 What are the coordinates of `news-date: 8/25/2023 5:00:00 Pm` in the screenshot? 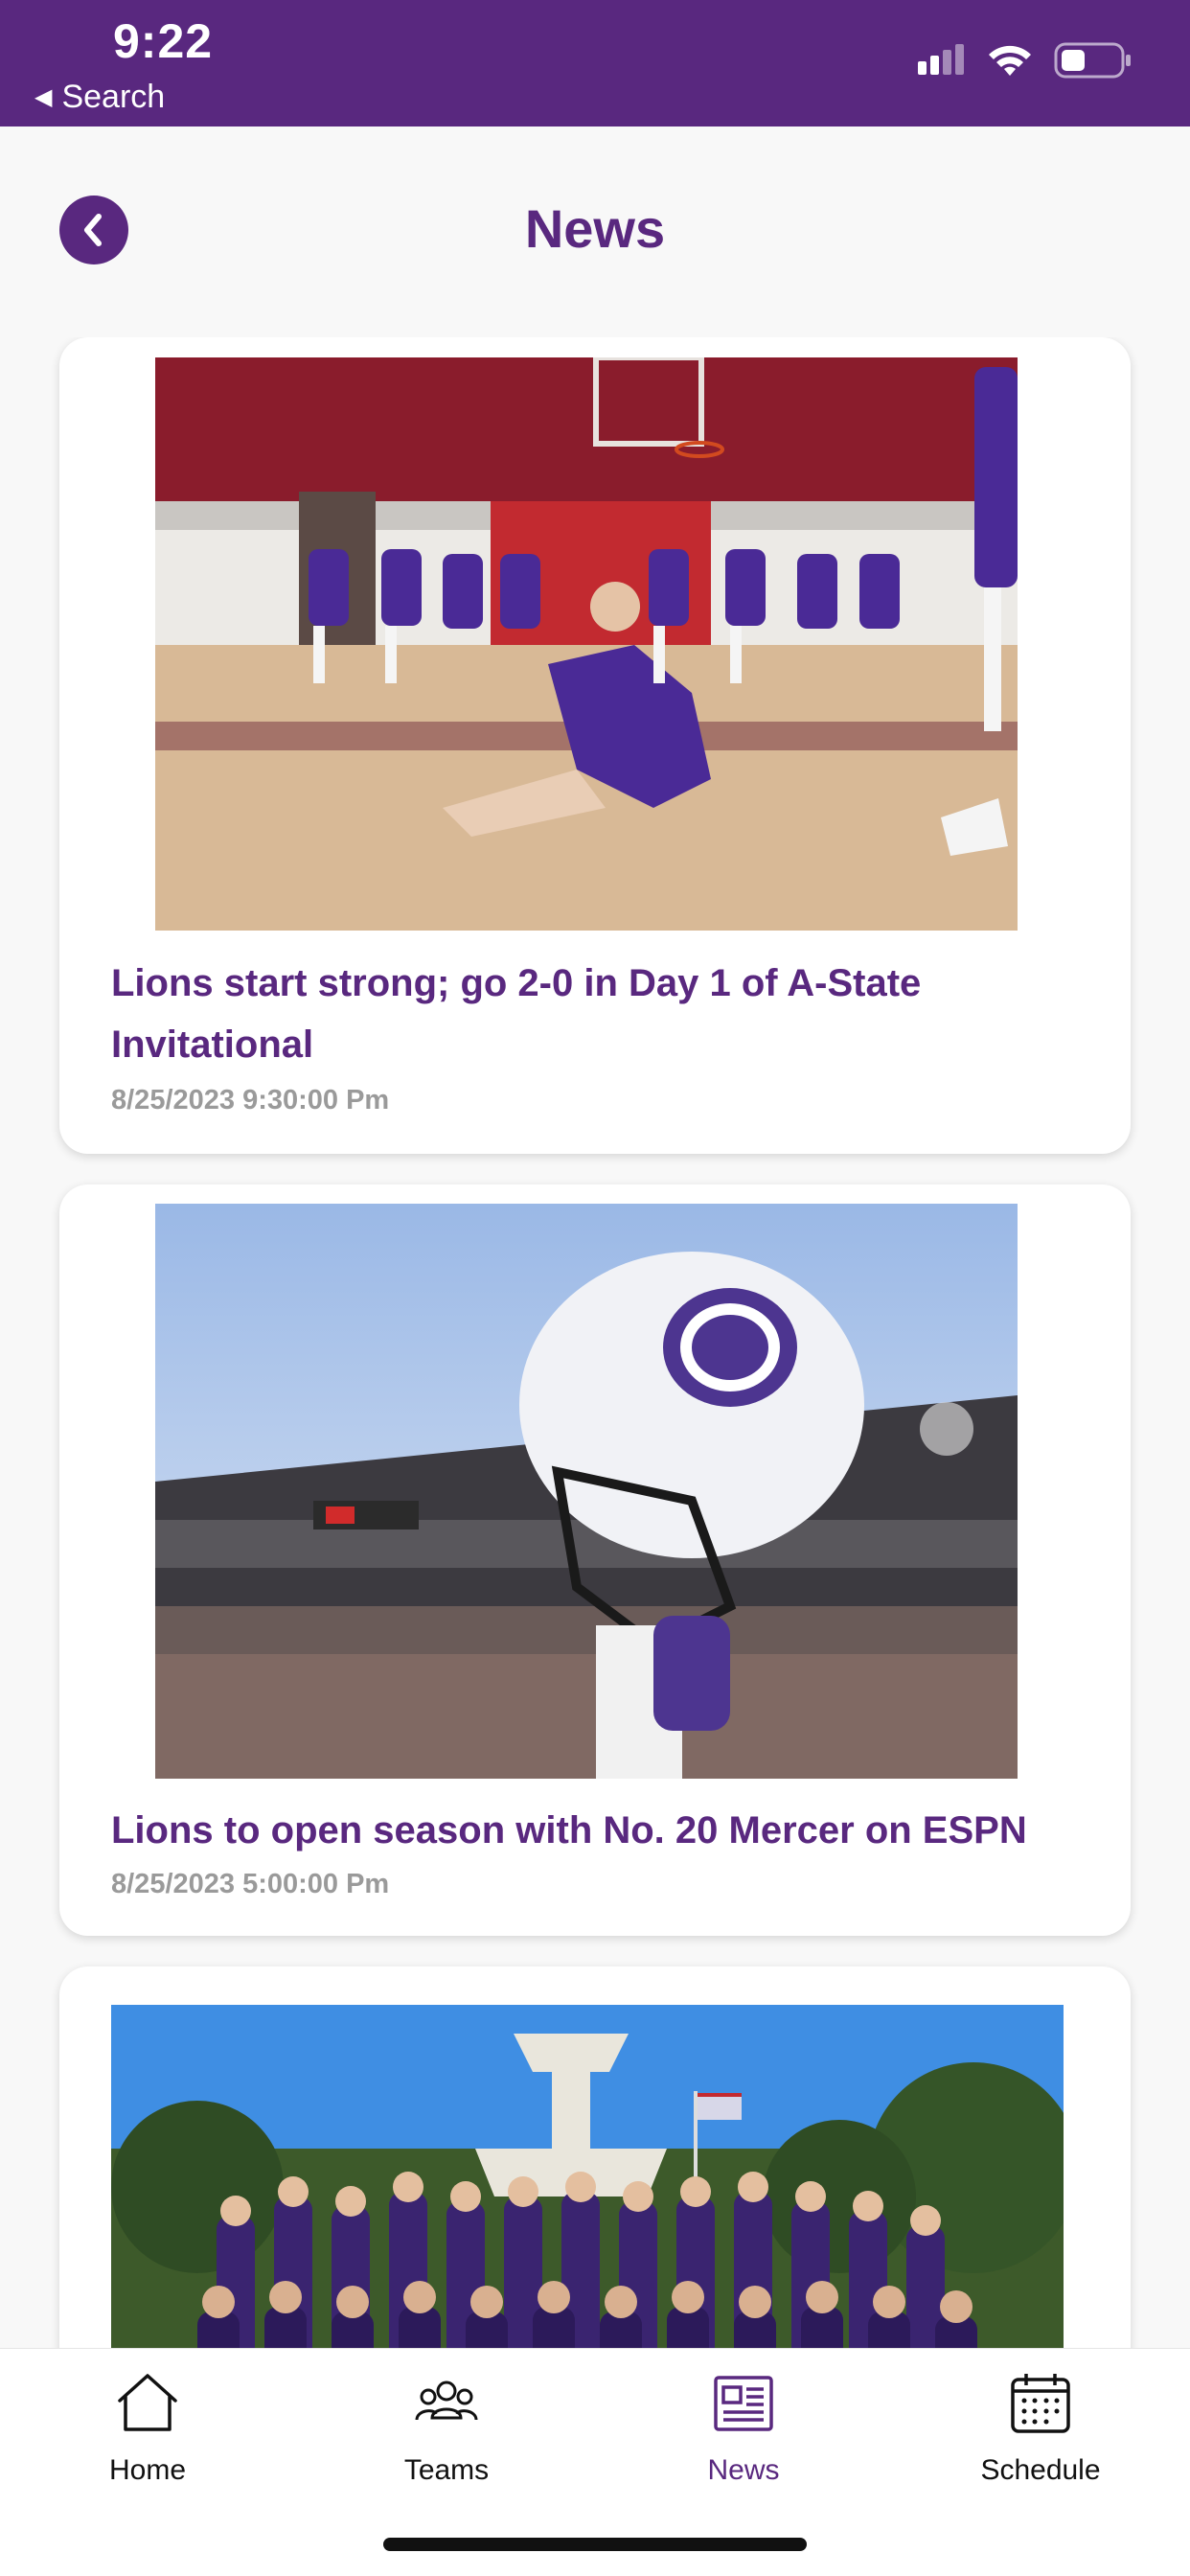 It's located at (250, 1884).